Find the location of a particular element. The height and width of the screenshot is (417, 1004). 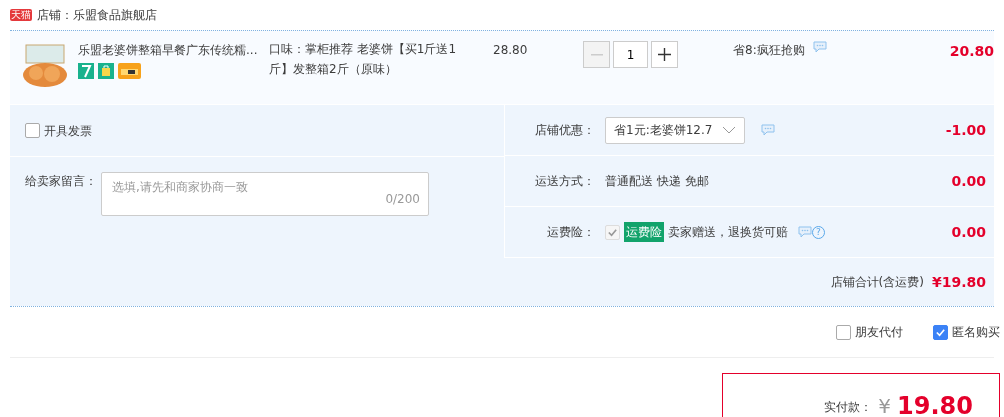

plus-icon is located at coordinates (664, 54).